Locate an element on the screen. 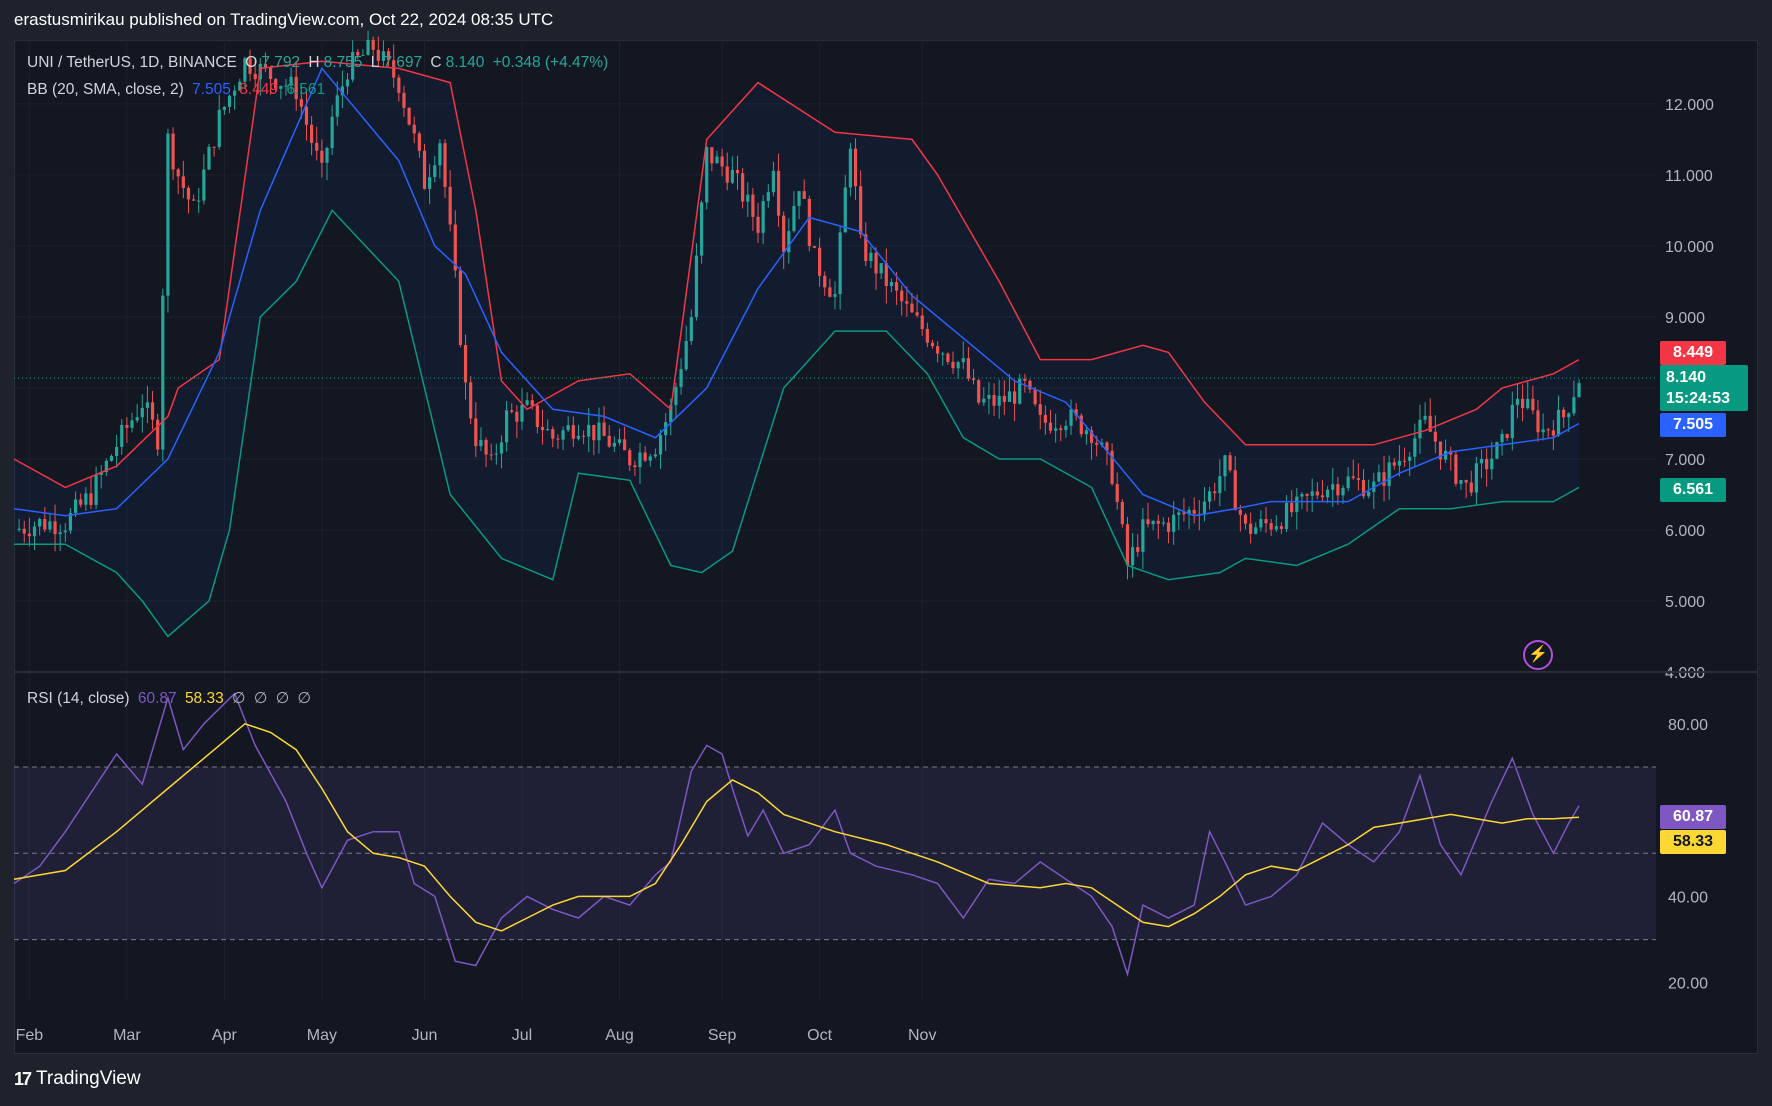 The height and width of the screenshot is (1106, 1772). high-label: H is located at coordinates (314, 62).